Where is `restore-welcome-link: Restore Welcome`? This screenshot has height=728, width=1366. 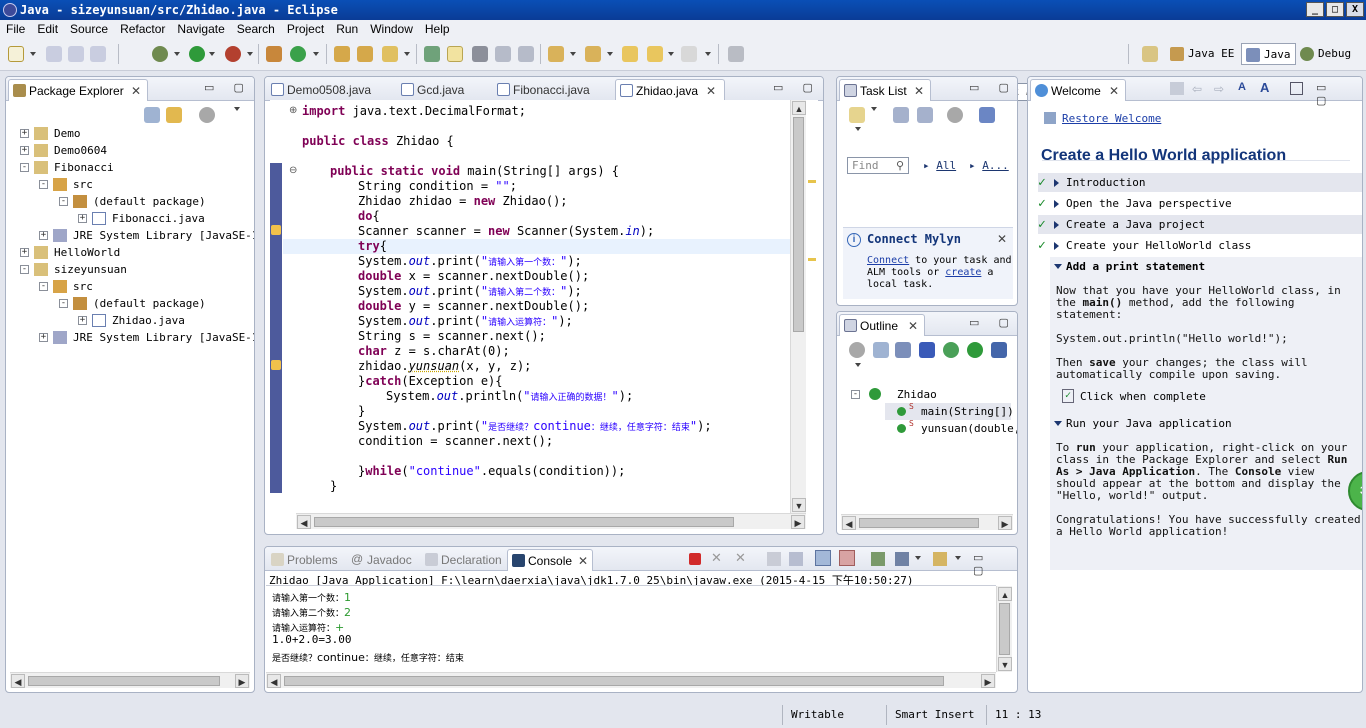 restore-welcome-link: Restore Welcome is located at coordinates (1111, 118).